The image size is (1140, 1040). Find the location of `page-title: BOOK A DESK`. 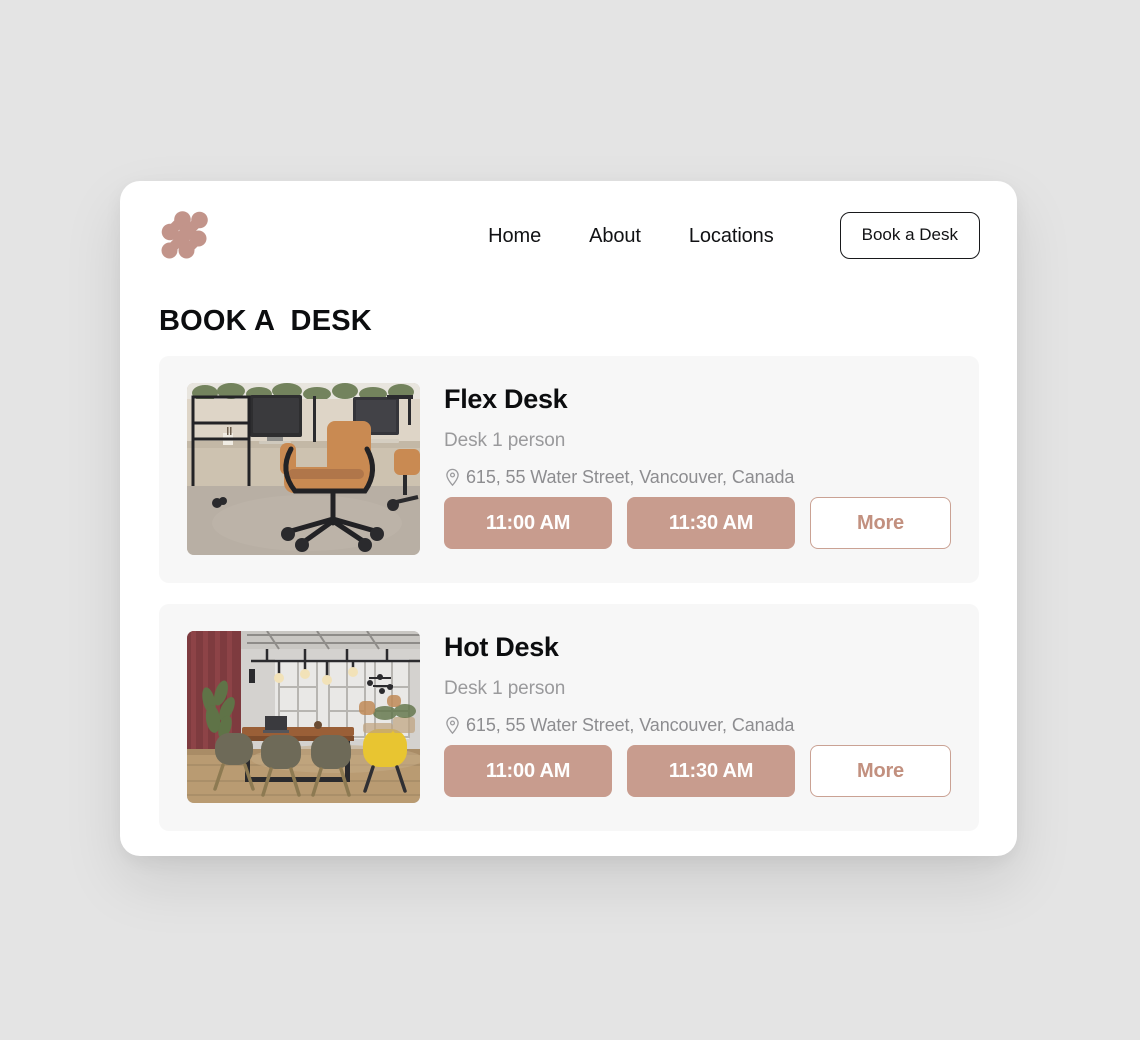

page-title: BOOK A DESK is located at coordinates (265, 321).